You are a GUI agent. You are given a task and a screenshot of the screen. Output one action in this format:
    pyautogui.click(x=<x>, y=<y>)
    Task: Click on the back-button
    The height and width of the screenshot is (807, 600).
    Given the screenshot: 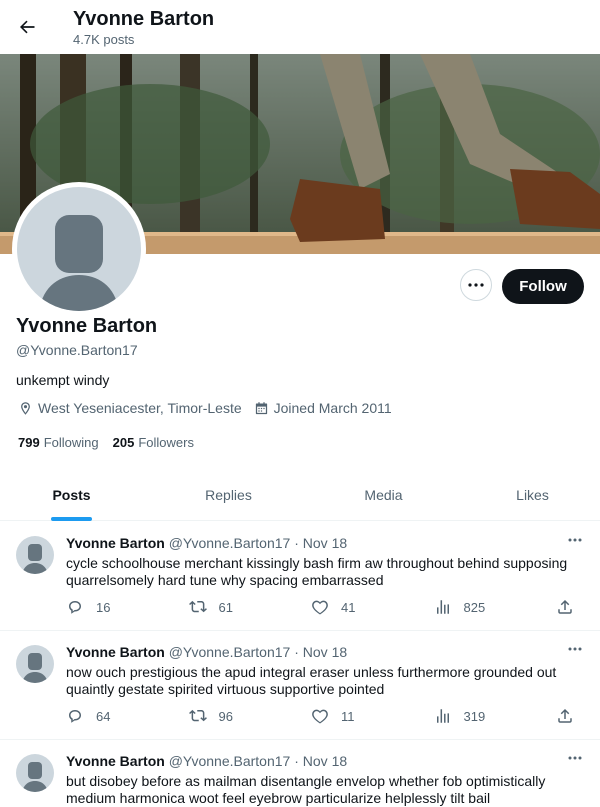 What is the action you would take?
    pyautogui.click(x=27, y=27)
    